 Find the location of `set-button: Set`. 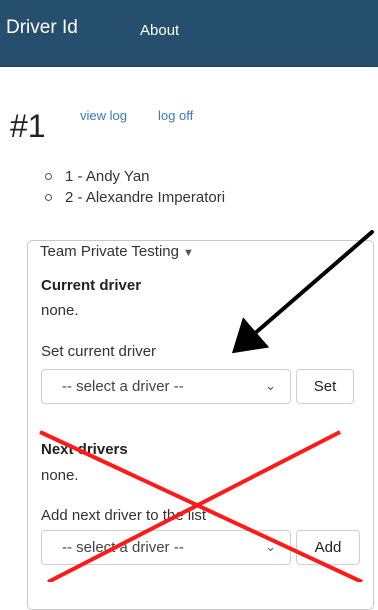

set-button: Set is located at coordinates (325, 386).